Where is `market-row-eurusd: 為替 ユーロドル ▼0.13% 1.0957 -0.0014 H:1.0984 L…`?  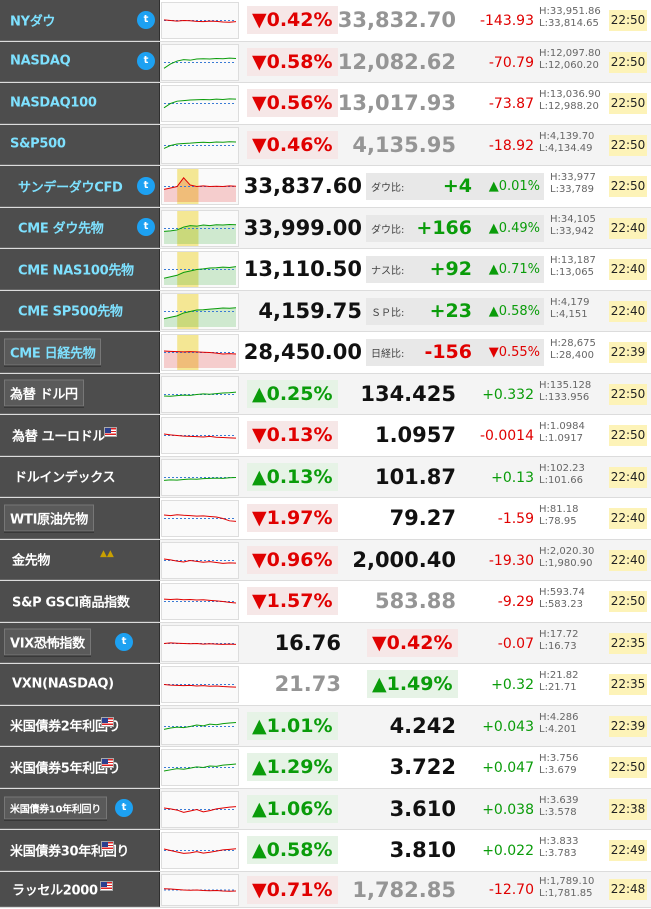
market-row-eurusd: 為替 ユーロドル ▼0.13% 1.0957 -0.0014 H:1.0984 L… is located at coordinates (325, 436).